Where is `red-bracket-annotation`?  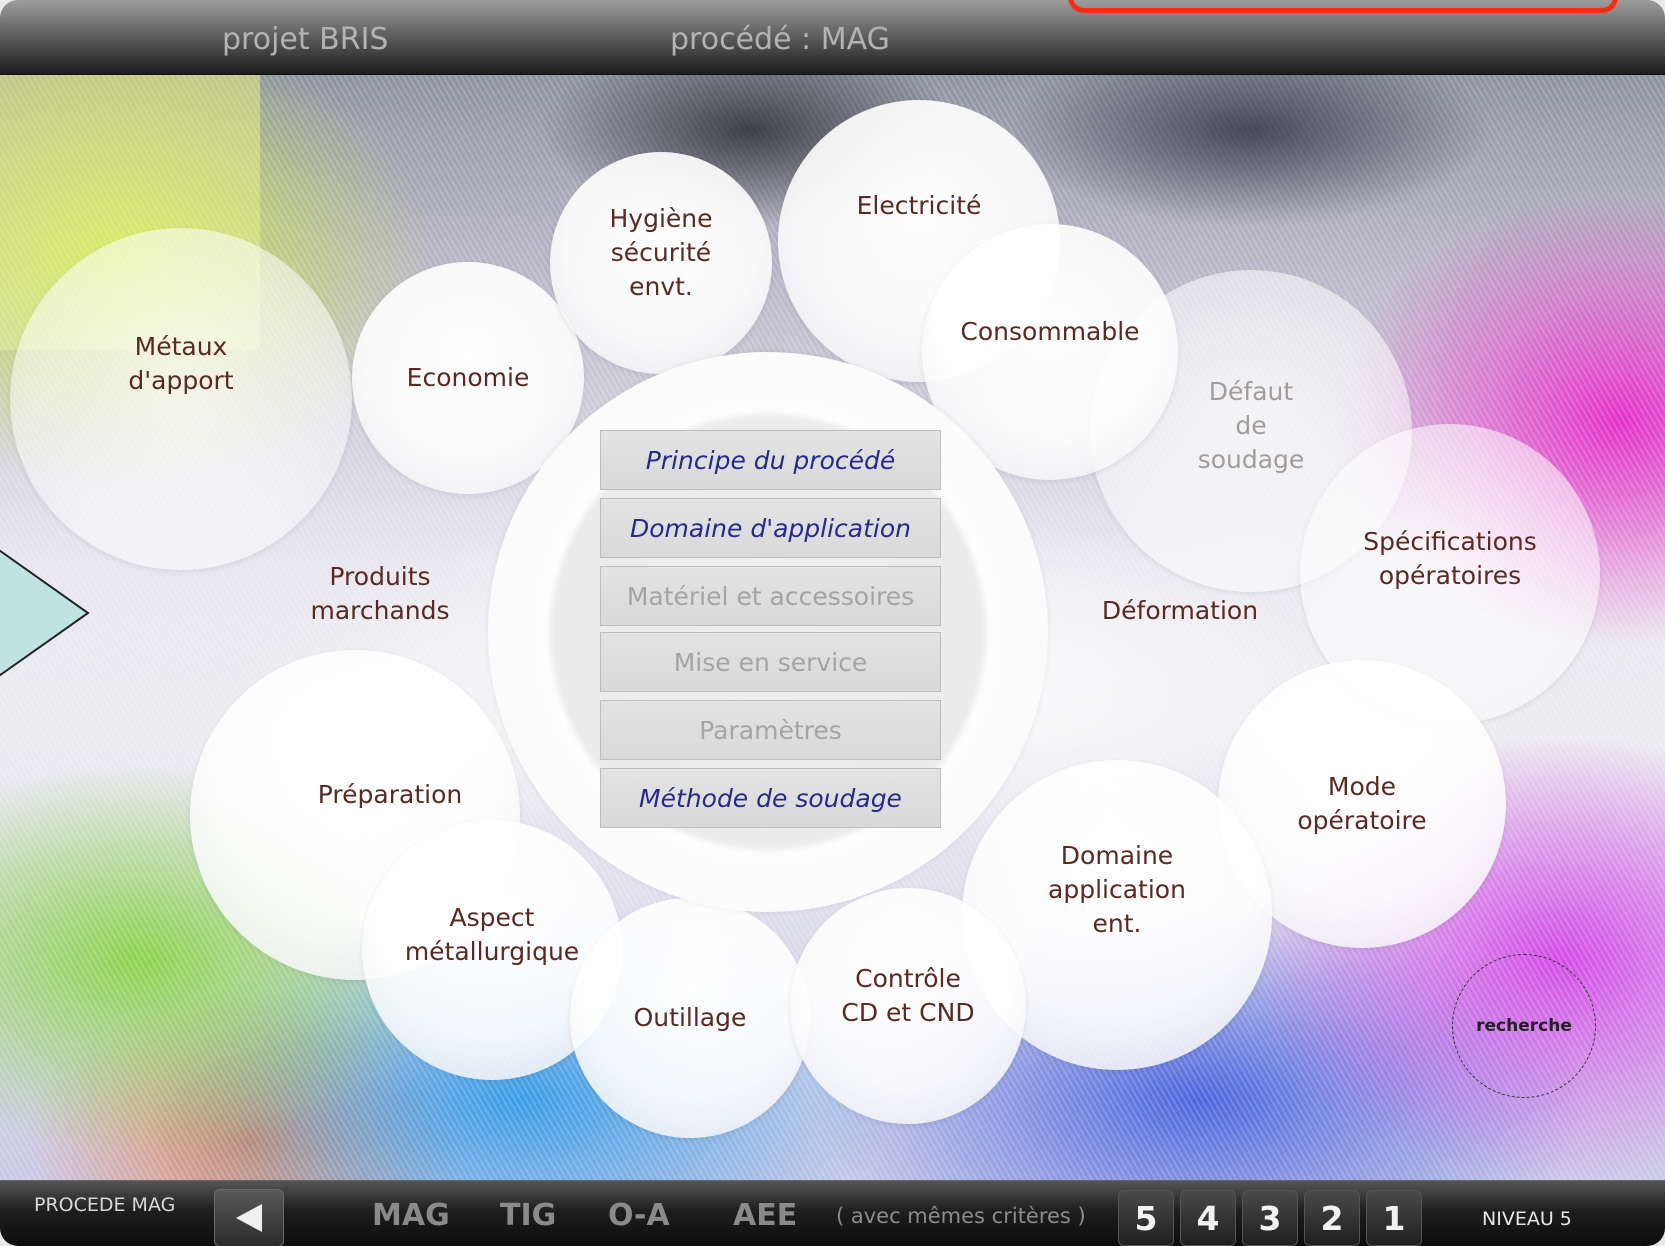 red-bracket-annotation is located at coordinates (1343, 6).